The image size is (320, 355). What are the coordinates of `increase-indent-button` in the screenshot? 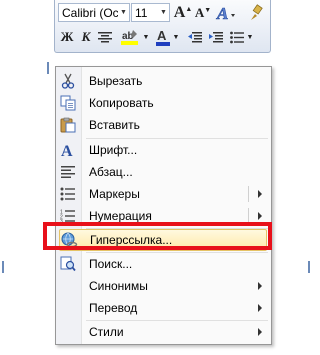 It's located at (216, 37).